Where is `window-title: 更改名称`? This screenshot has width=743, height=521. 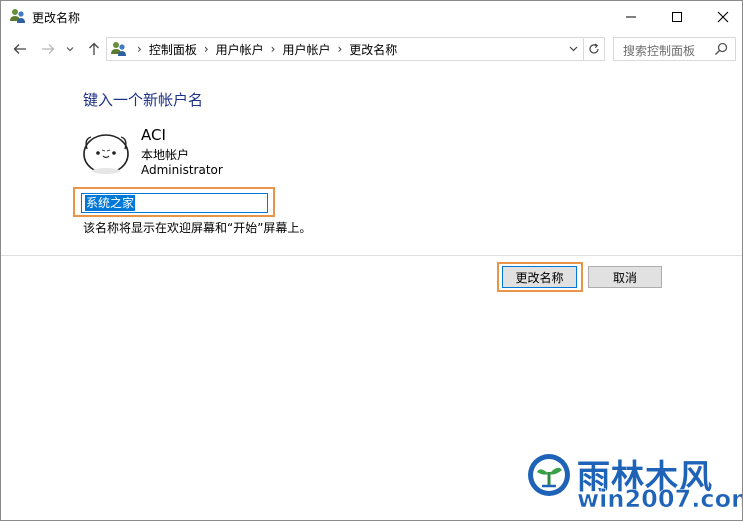 window-title: 更改名称 is located at coordinates (56, 18).